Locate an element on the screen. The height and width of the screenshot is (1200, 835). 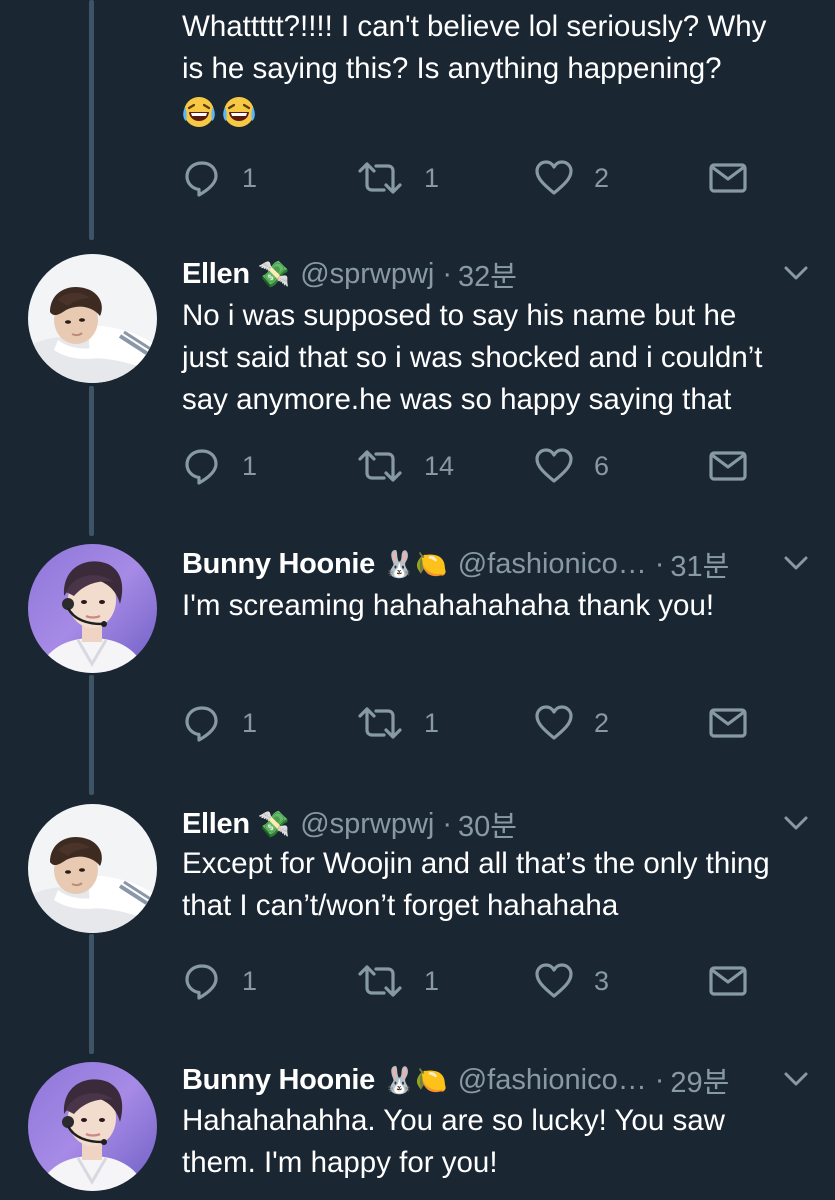
tweet-timestamp: 32분 is located at coordinates (487, 274).